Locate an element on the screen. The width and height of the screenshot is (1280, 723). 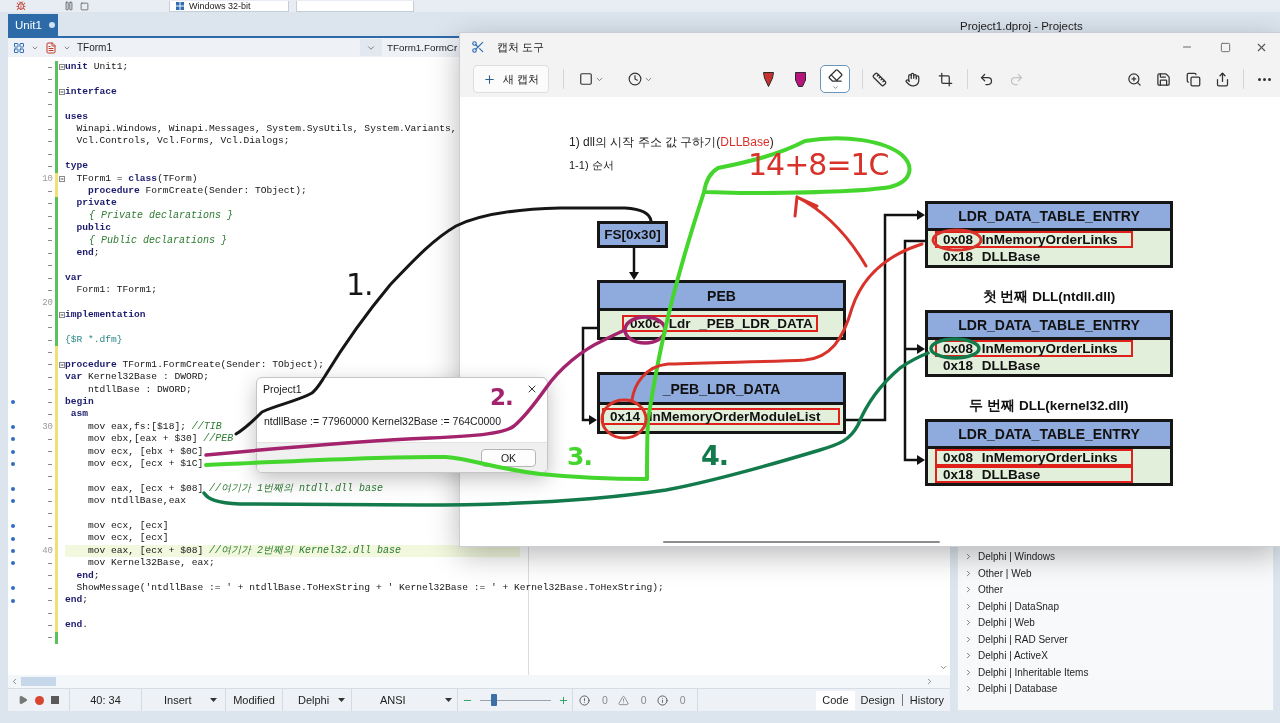
tree-item: Delphi | DataSnap is located at coordinates (1008, 606).